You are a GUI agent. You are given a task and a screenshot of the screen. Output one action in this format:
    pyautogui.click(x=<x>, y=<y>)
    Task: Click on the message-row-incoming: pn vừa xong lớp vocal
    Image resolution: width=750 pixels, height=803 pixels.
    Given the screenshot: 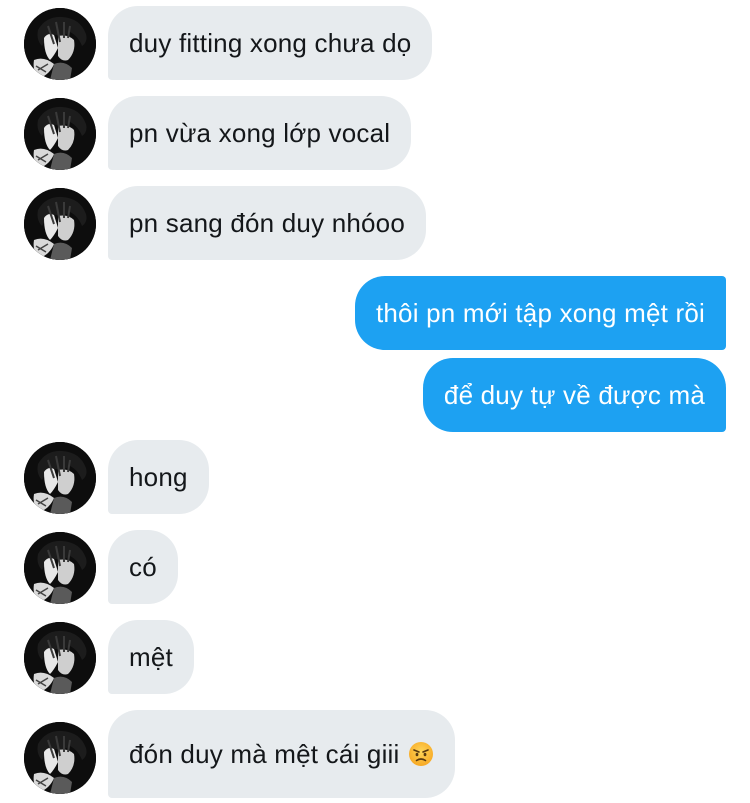 What is the action you would take?
    pyautogui.click(x=375, y=133)
    